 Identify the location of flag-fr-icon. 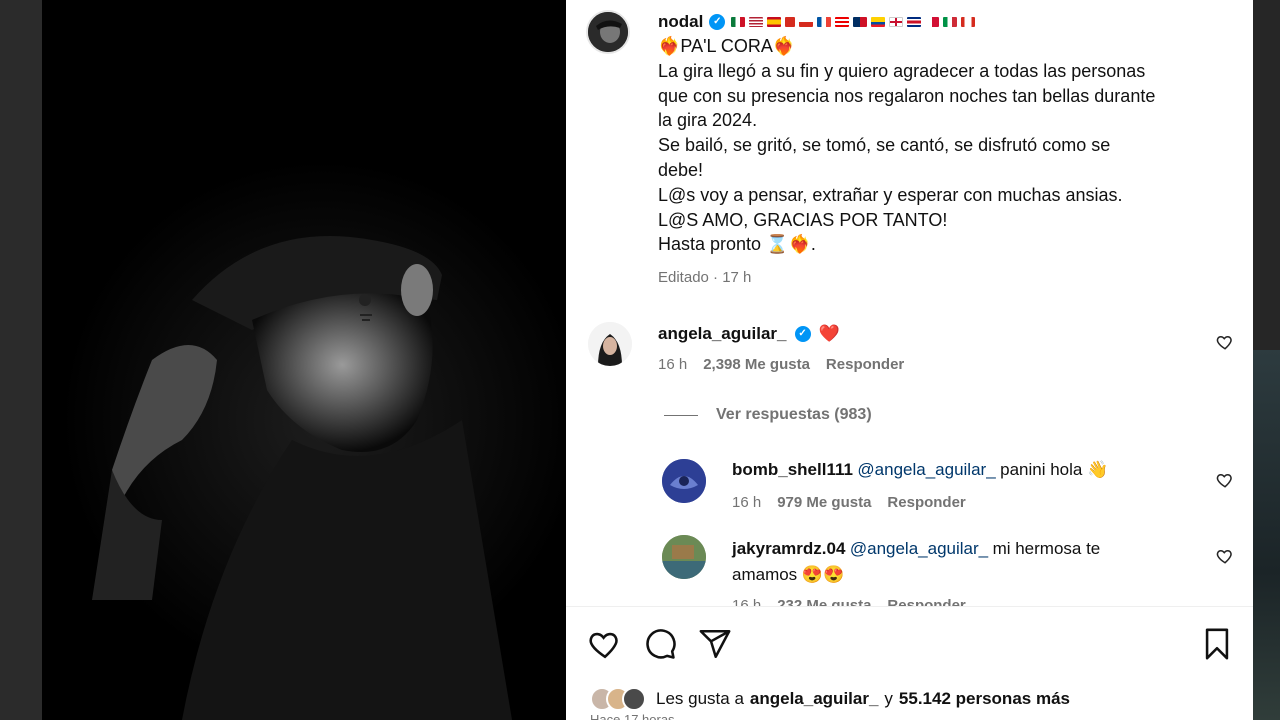
(824, 22).